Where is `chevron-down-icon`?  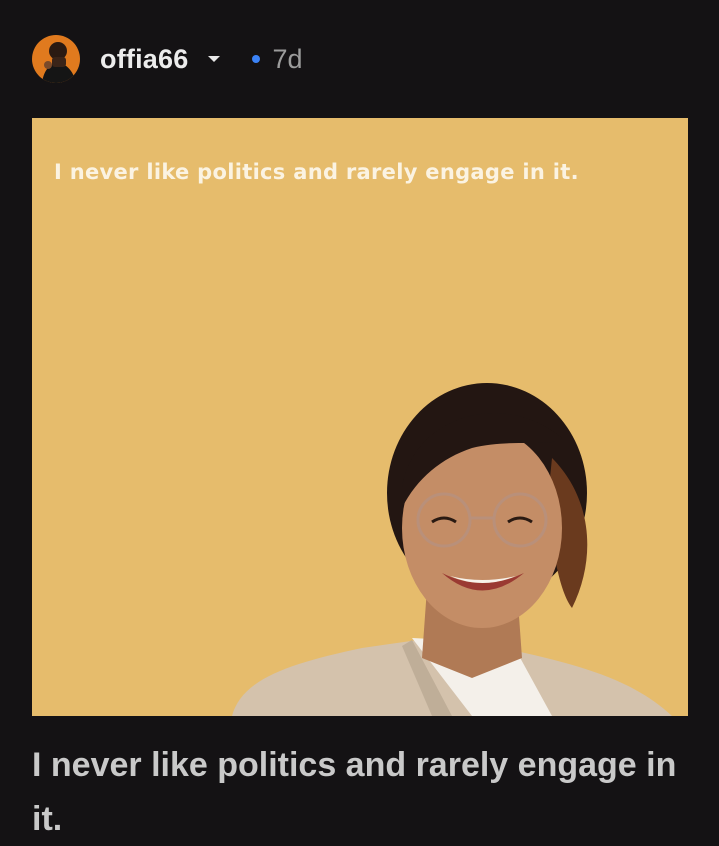
chevron-down-icon is located at coordinates (214, 59).